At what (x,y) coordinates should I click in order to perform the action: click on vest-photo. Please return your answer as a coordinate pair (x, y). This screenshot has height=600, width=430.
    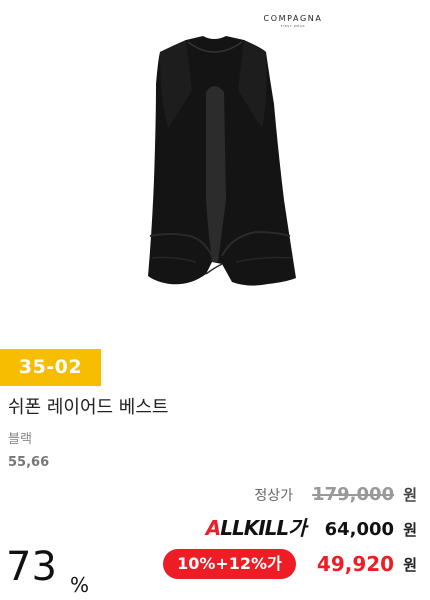
    Looking at the image, I should click on (222, 161).